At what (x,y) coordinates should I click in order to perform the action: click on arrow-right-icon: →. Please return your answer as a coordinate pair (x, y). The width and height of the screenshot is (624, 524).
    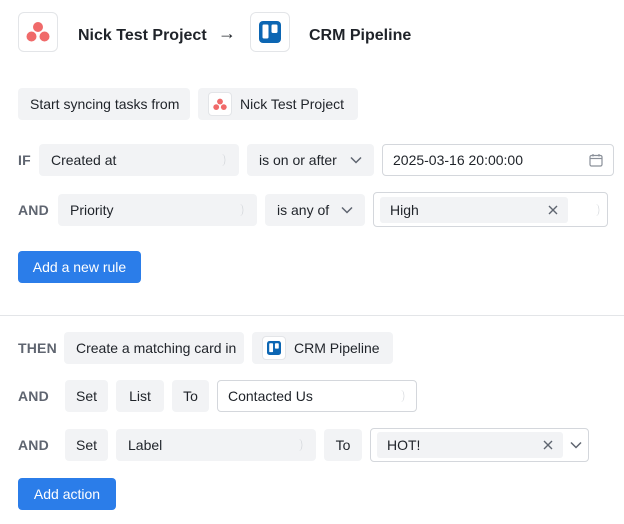
    Looking at the image, I should click on (227, 33).